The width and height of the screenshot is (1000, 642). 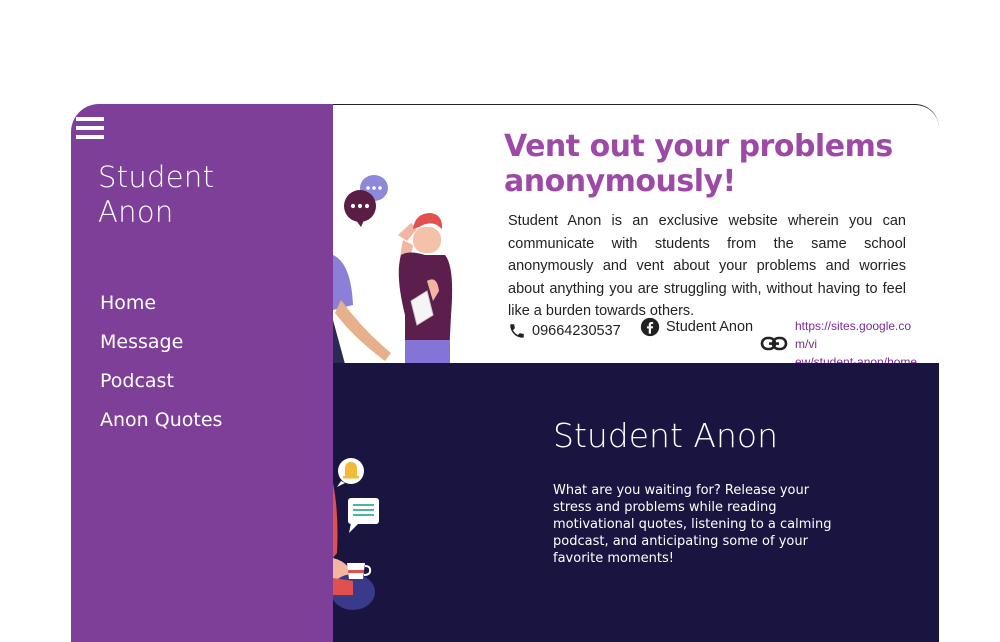 I want to click on banner-headline: Vent out your problems anonymously!, so click(x=704, y=164).